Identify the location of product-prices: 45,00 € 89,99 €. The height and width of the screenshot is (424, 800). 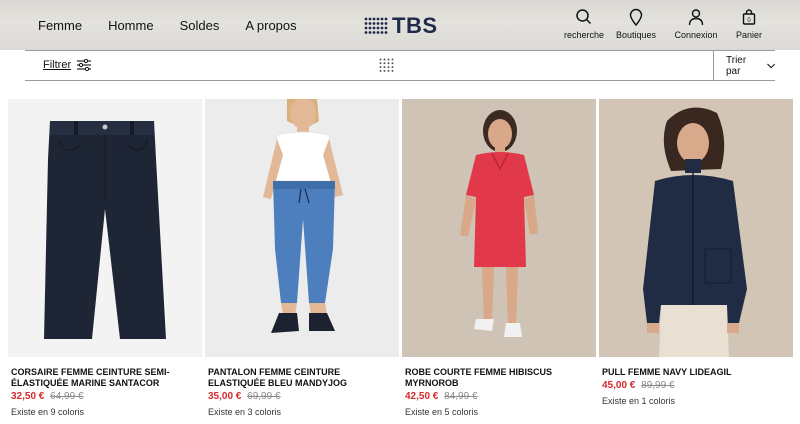
(696, 386).